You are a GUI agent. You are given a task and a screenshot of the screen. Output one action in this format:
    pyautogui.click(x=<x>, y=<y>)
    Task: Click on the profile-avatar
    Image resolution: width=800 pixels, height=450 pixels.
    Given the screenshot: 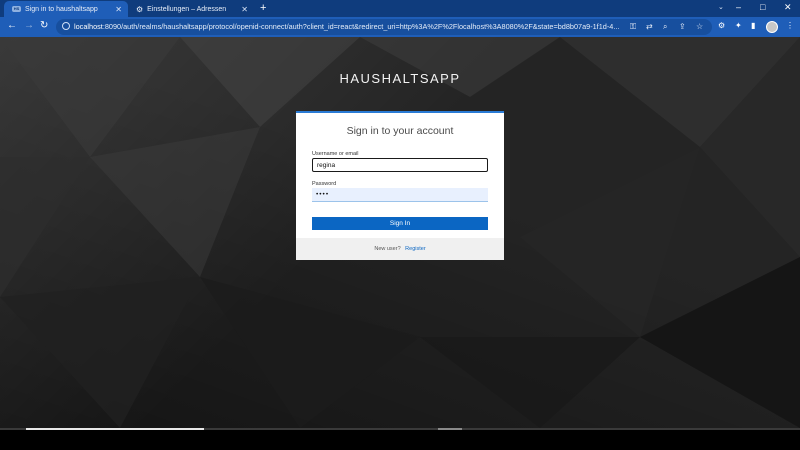 What is the action you would take?
    pyautogui.click(x=772, y=27)
    